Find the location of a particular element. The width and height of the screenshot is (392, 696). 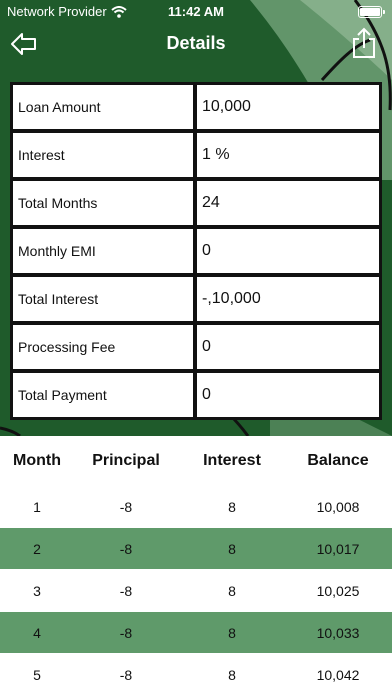

status-time: 11:42 AM is located at coordinates (196, 11).